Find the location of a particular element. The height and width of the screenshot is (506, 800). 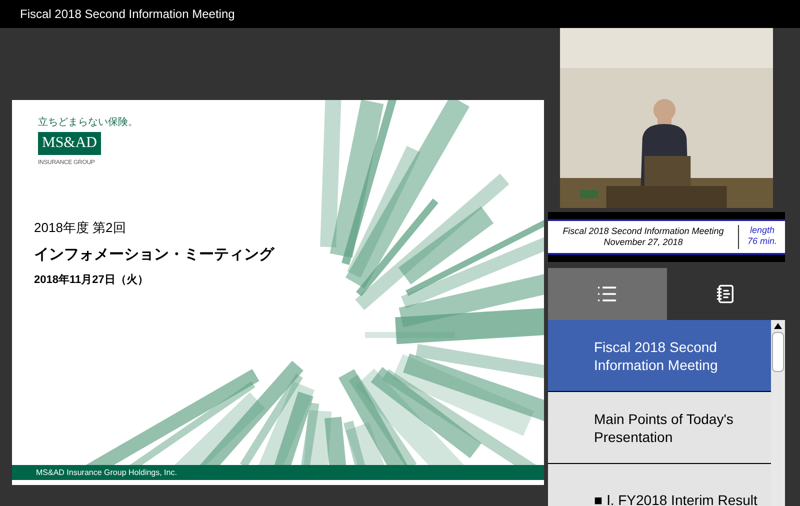

slide-date: 2018年11月27日（火） is located at coordinates (92, 280).